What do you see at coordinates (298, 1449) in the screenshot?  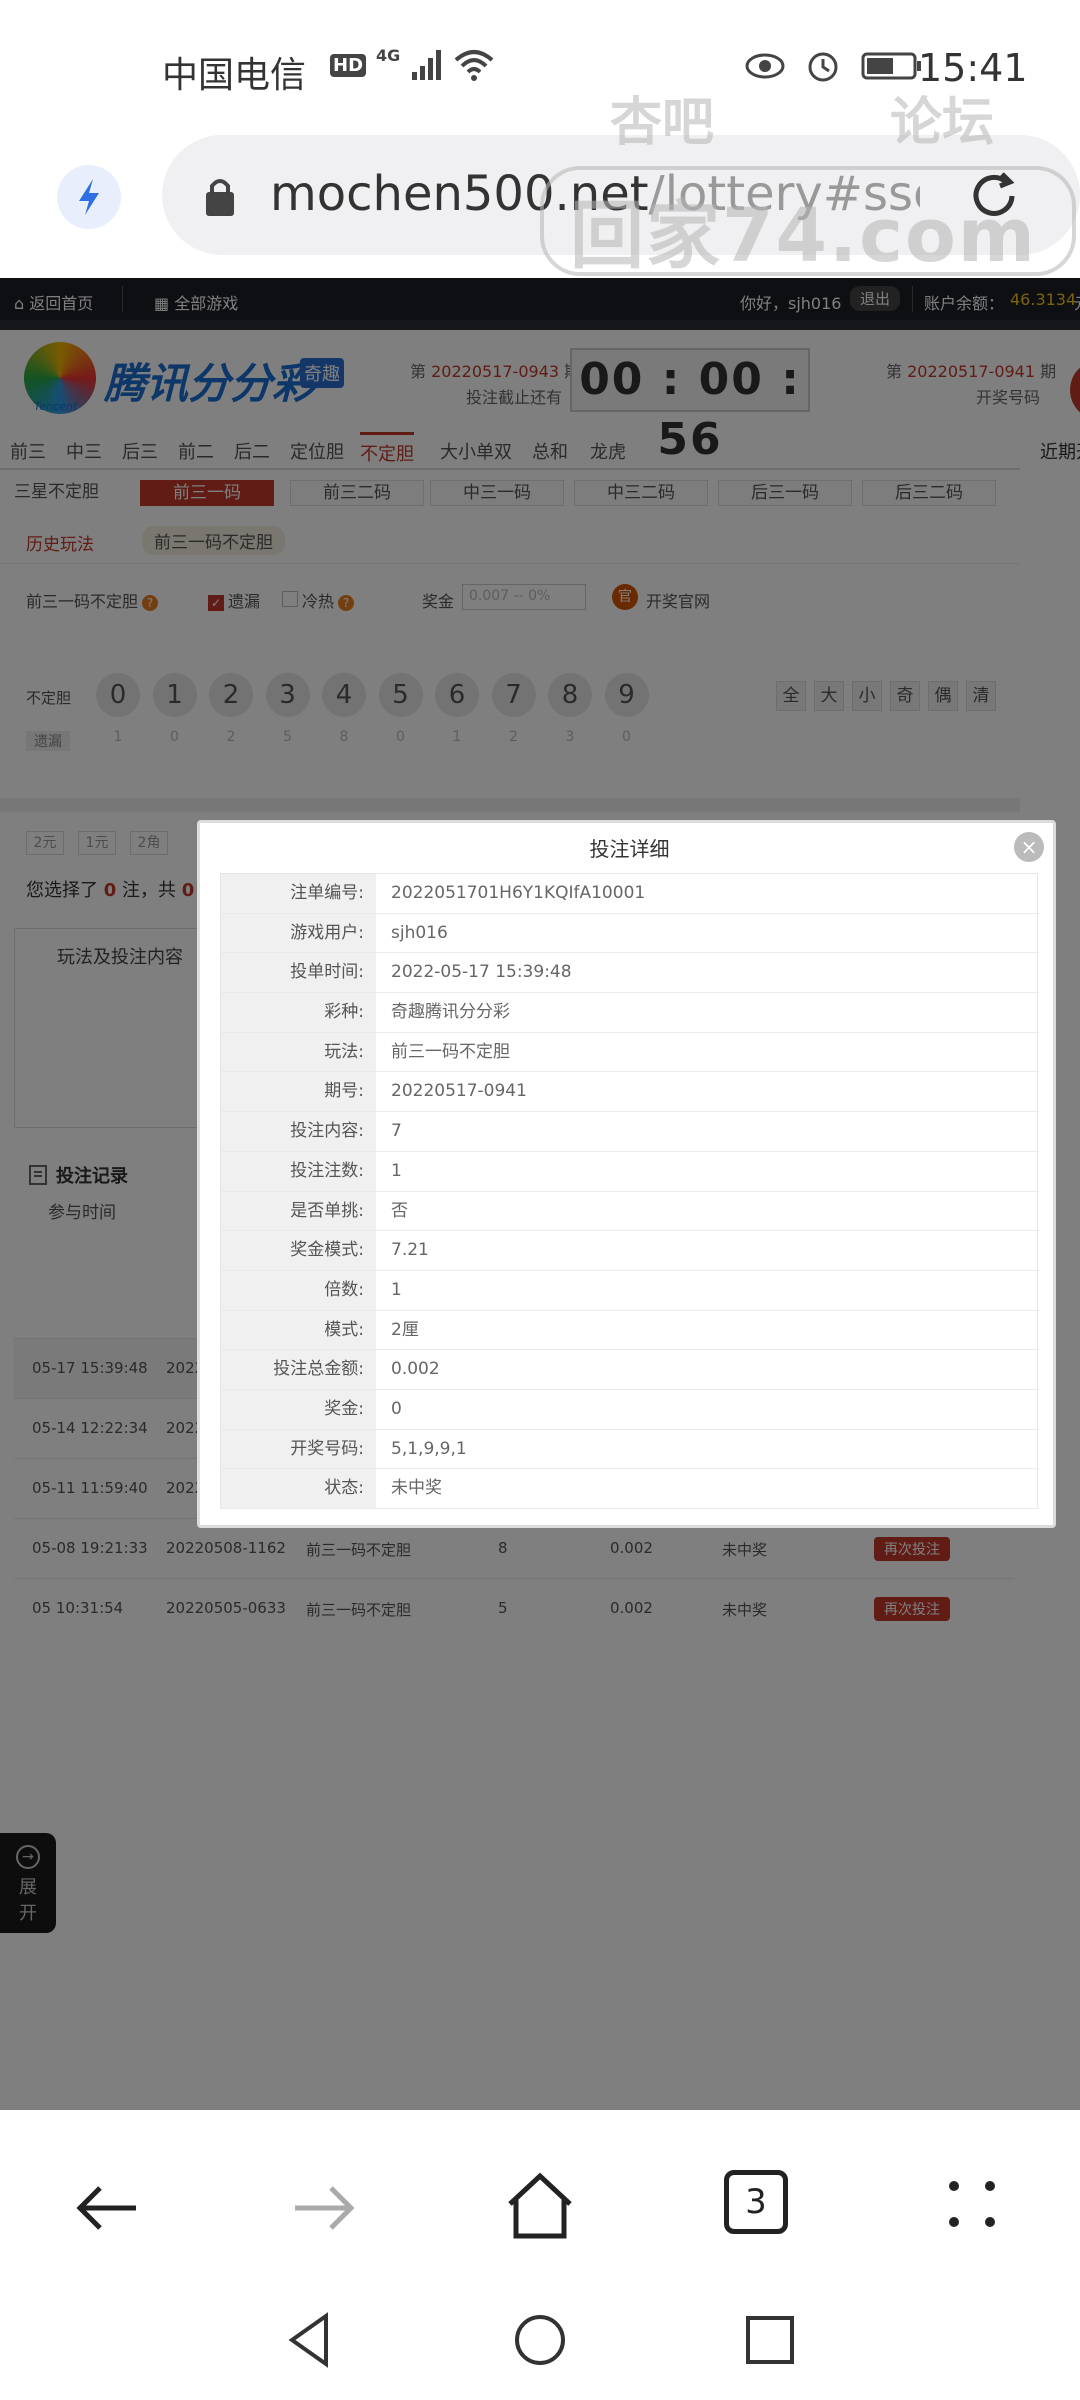 I see `detail-label: 开奖号码:` at bounding box center [298, 1449].